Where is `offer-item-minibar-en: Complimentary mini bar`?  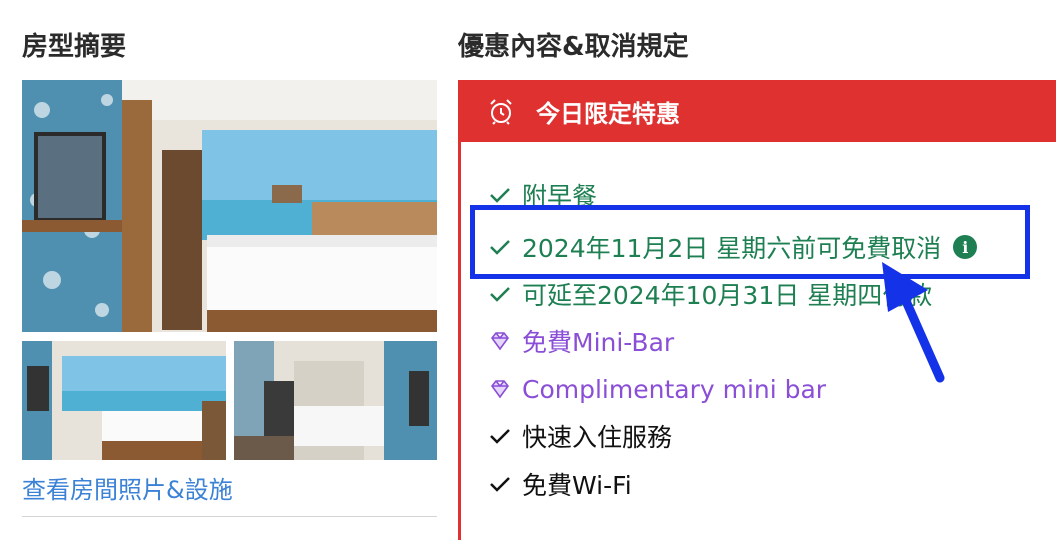
offer-item-minibar-en: Complimentary mini bar is located at coordinates (656, 389).